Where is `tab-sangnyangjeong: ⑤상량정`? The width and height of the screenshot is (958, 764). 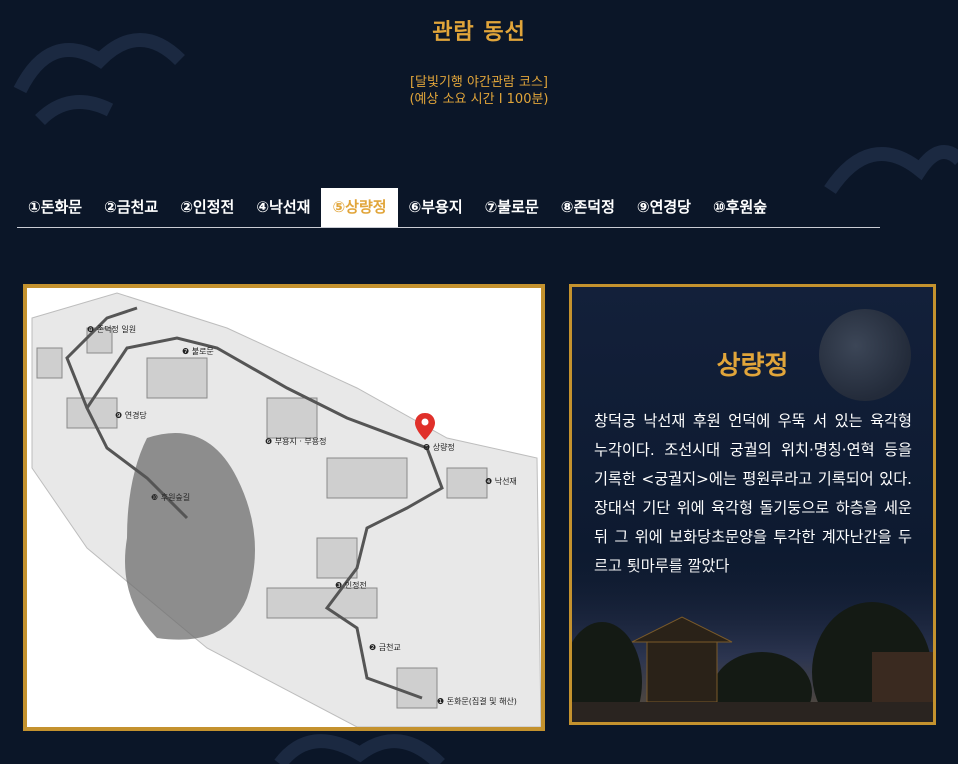 tab-sangnyangjeong: ⑤상량정 is located at coordinates (359, 207).